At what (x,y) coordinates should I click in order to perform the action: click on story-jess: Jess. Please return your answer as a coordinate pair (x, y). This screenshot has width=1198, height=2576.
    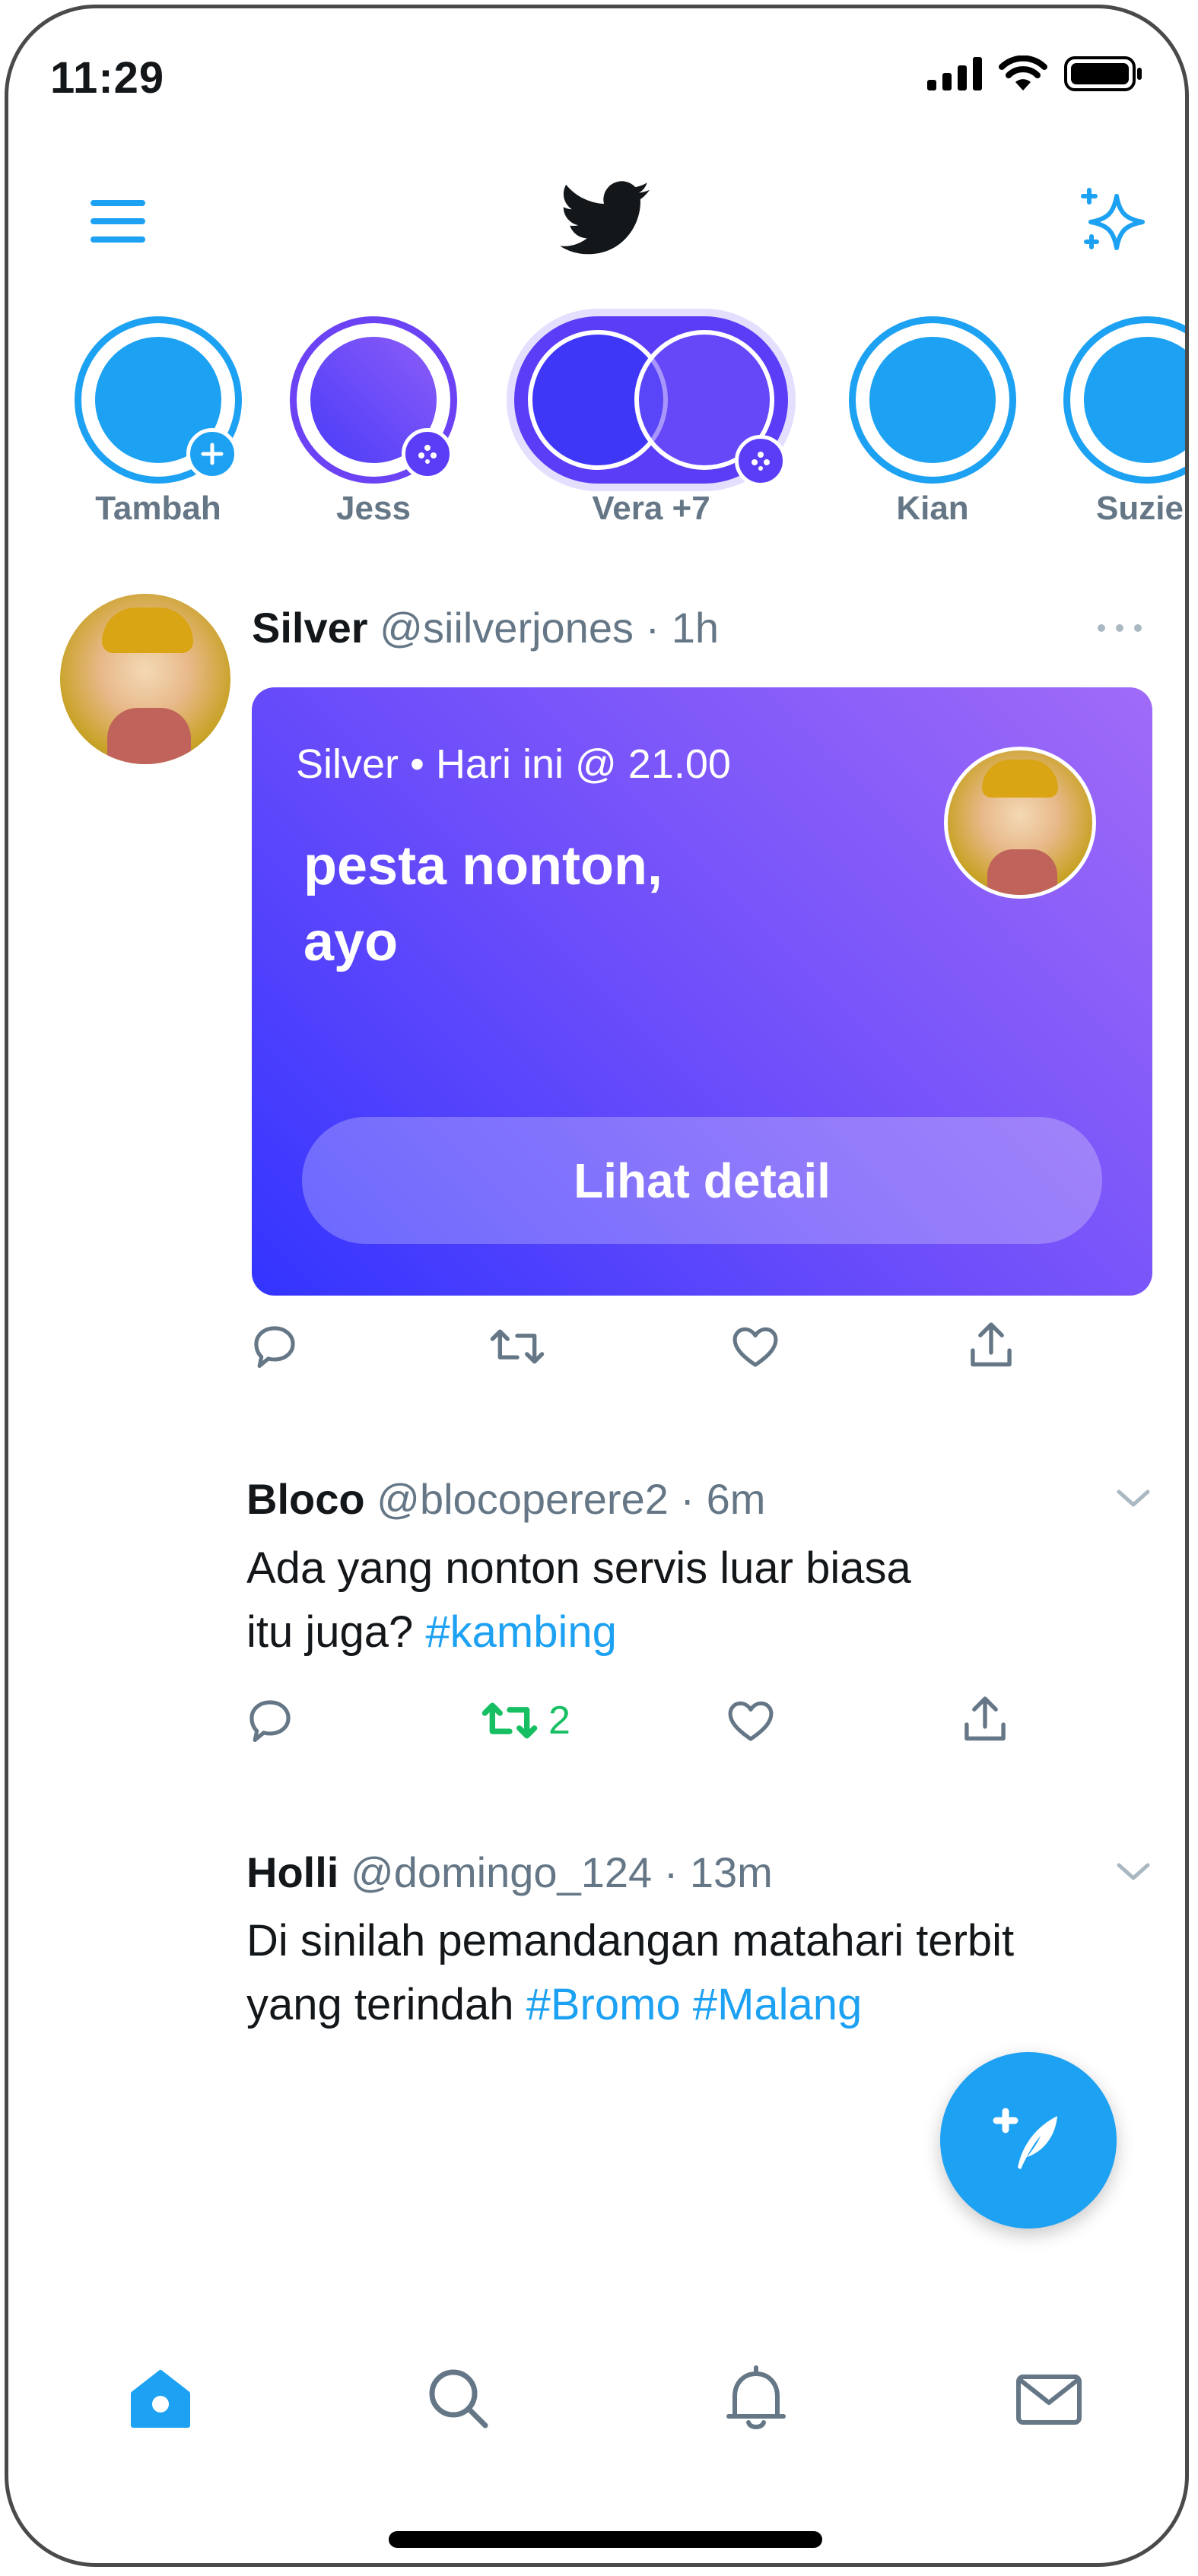
    Looking at the image, I should click on (374, 422).